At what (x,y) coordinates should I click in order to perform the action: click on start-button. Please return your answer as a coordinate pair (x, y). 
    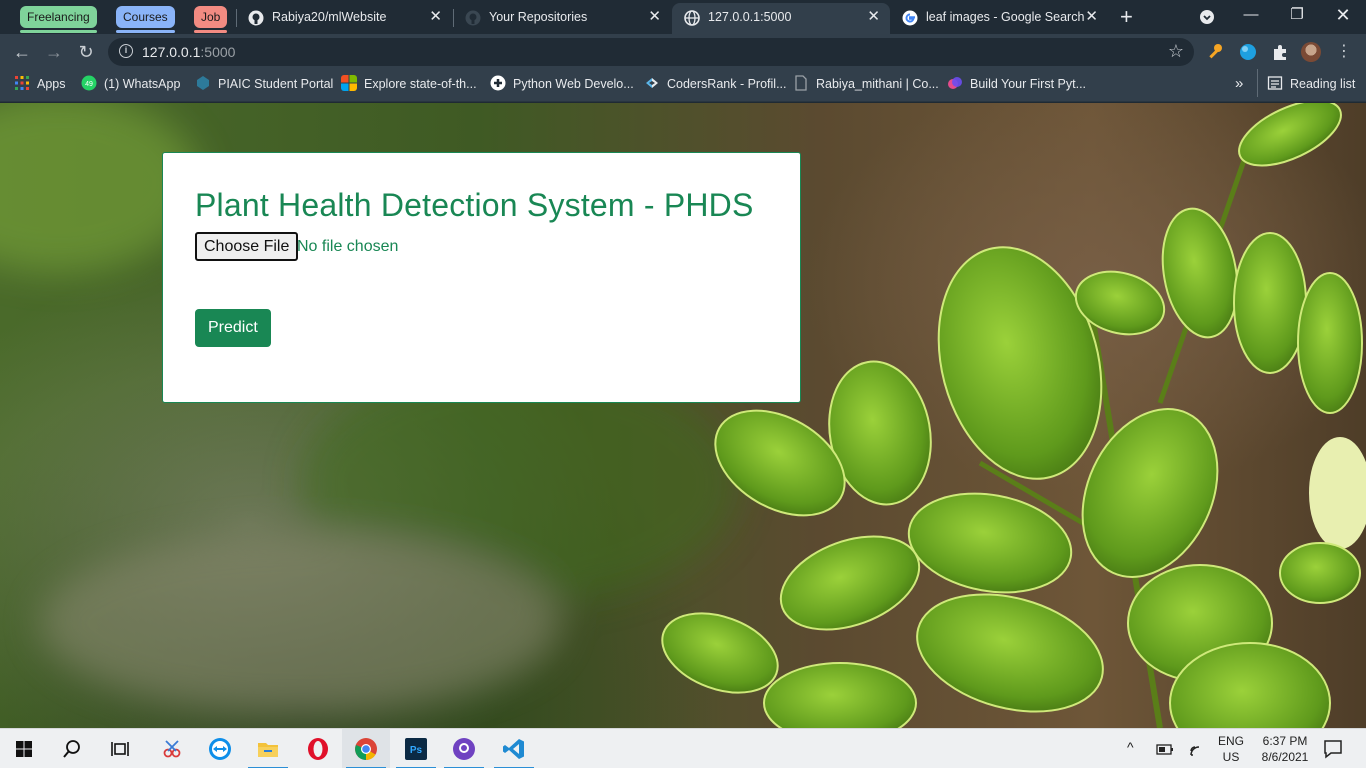
    Looking at the image, I should click on (24, 748).